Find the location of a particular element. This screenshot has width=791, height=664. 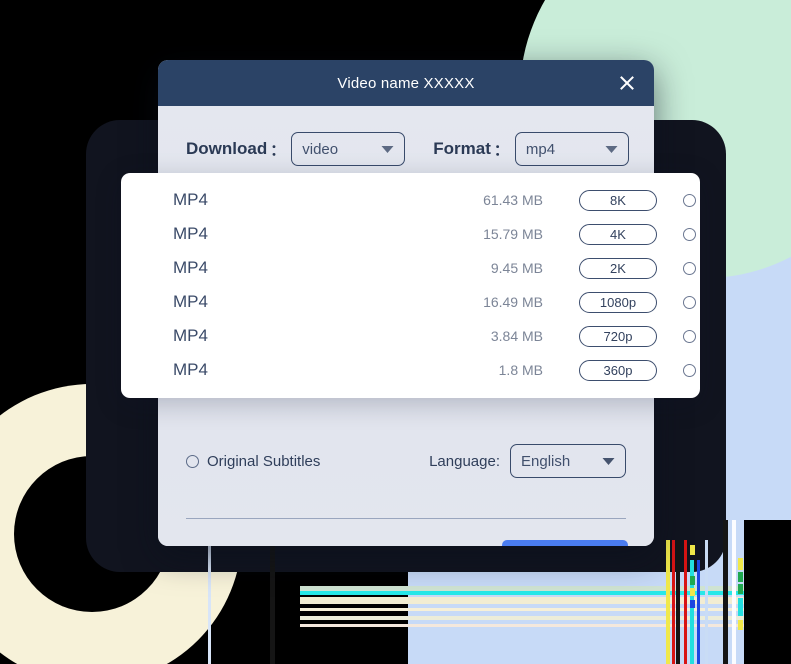

original-subtitles-label: Original Subtitles is located at coordinates (264, 461).